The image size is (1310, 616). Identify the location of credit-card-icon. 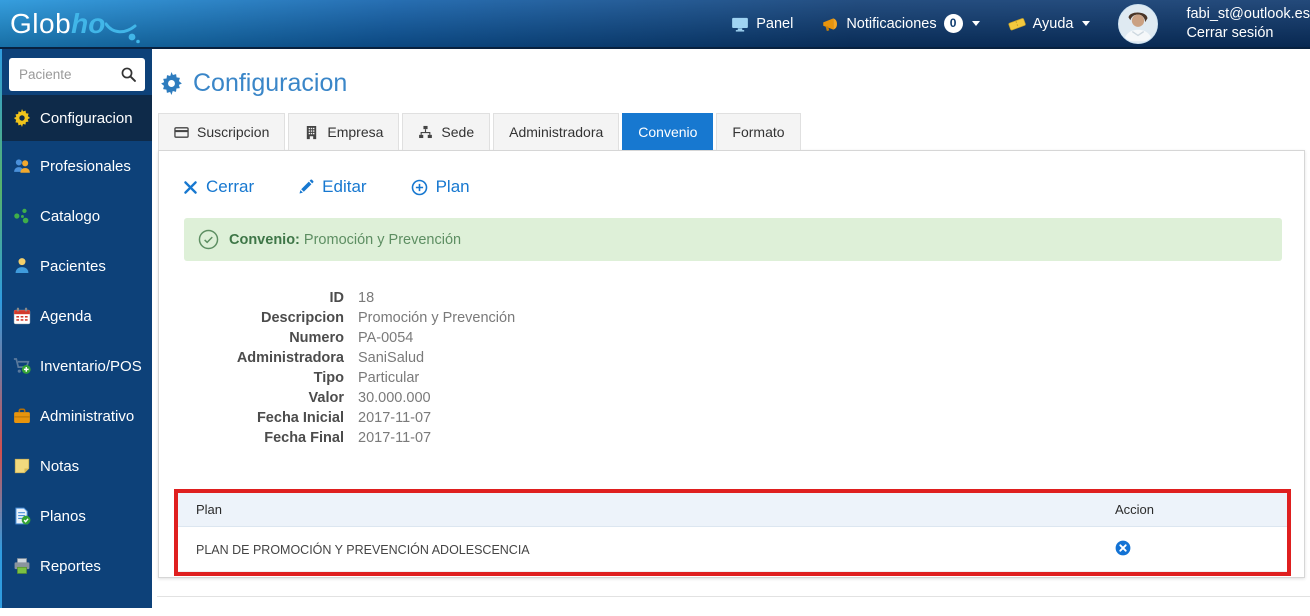
(181, 132).